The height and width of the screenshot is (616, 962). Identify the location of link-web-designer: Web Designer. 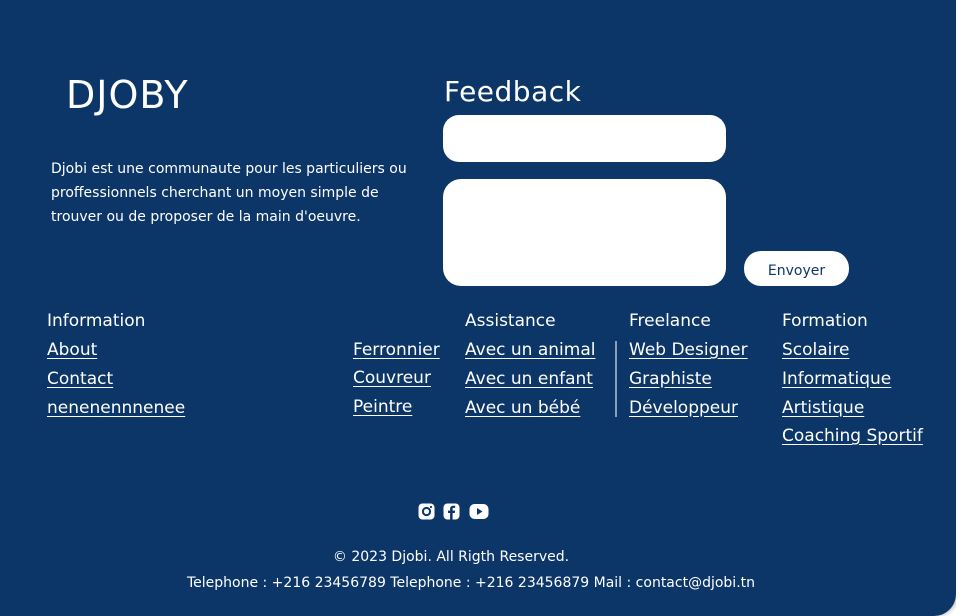
(688, 350).